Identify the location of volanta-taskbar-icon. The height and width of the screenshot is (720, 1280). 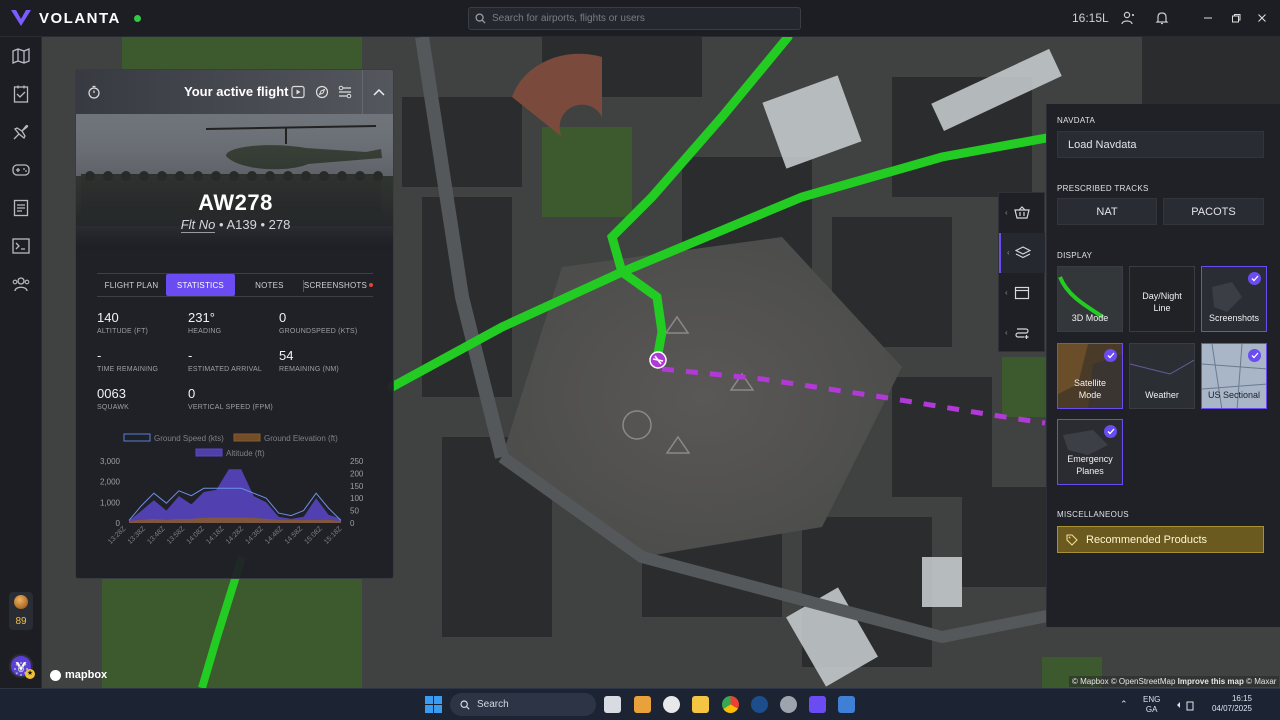
(817, 704).